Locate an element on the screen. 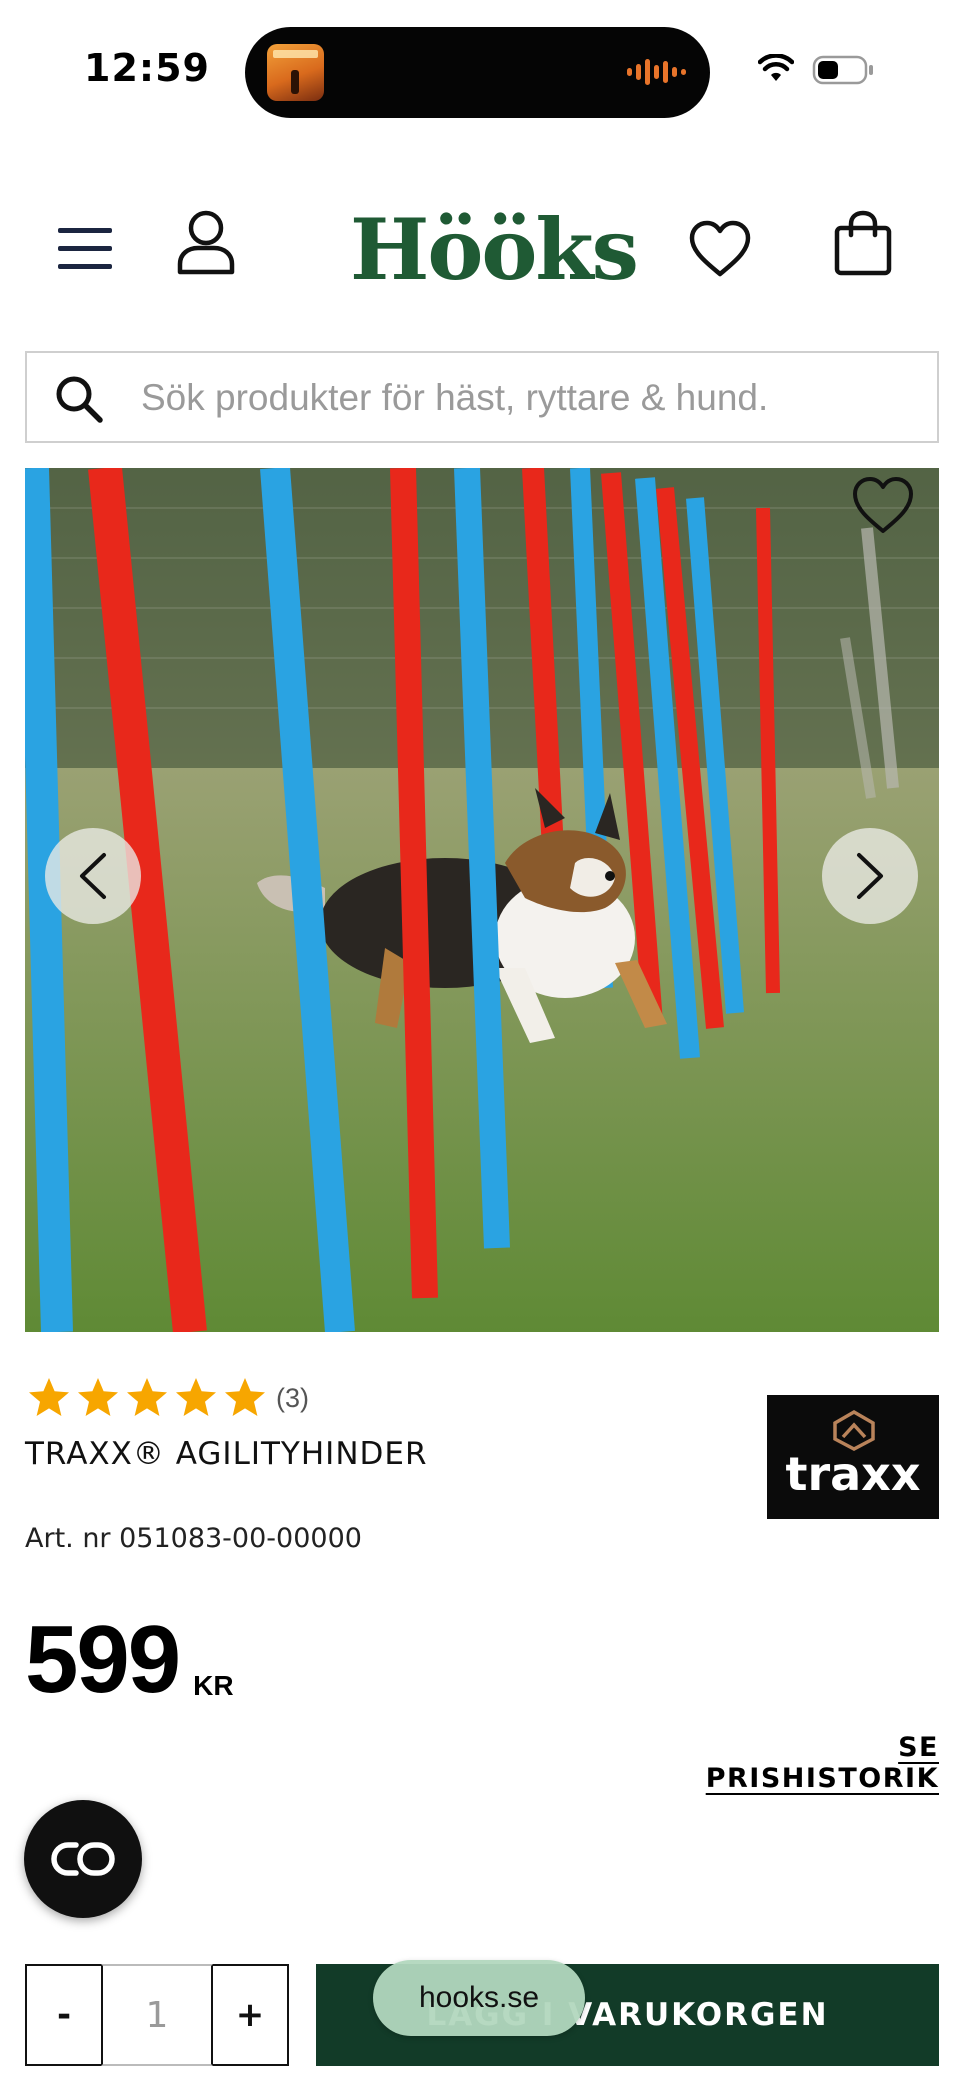 This screenshot has height=2081, width=960. carousel-prev-button is located at coordinates (93, 876).